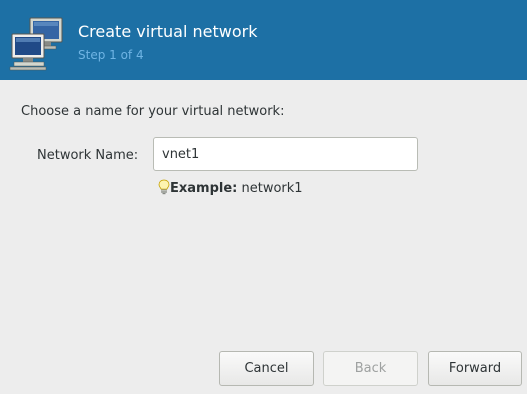 The width and height of the screenshot is (527, 394). Describe the element at coordinates (36, 44) in the screenshot. I see `network-computers-icon` at that location.